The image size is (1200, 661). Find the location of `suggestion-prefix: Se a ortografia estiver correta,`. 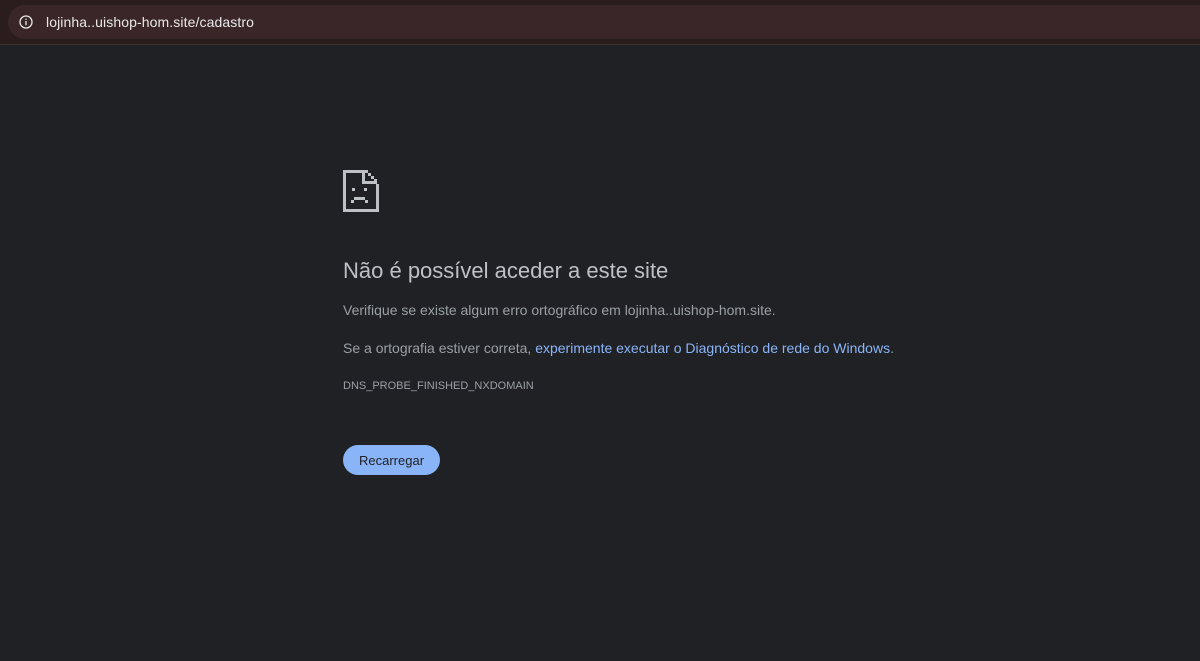

suggestion-prefix: Se a ortografia estiver correta, is located at coordinates (439, 348).